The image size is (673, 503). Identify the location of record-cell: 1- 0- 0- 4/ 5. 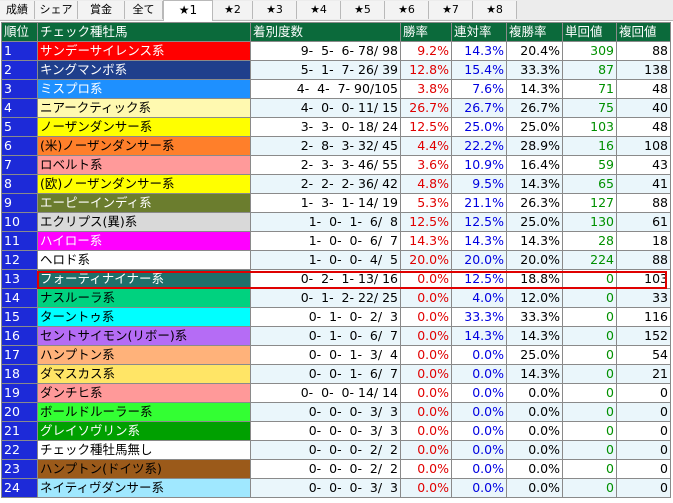
(325, 260).